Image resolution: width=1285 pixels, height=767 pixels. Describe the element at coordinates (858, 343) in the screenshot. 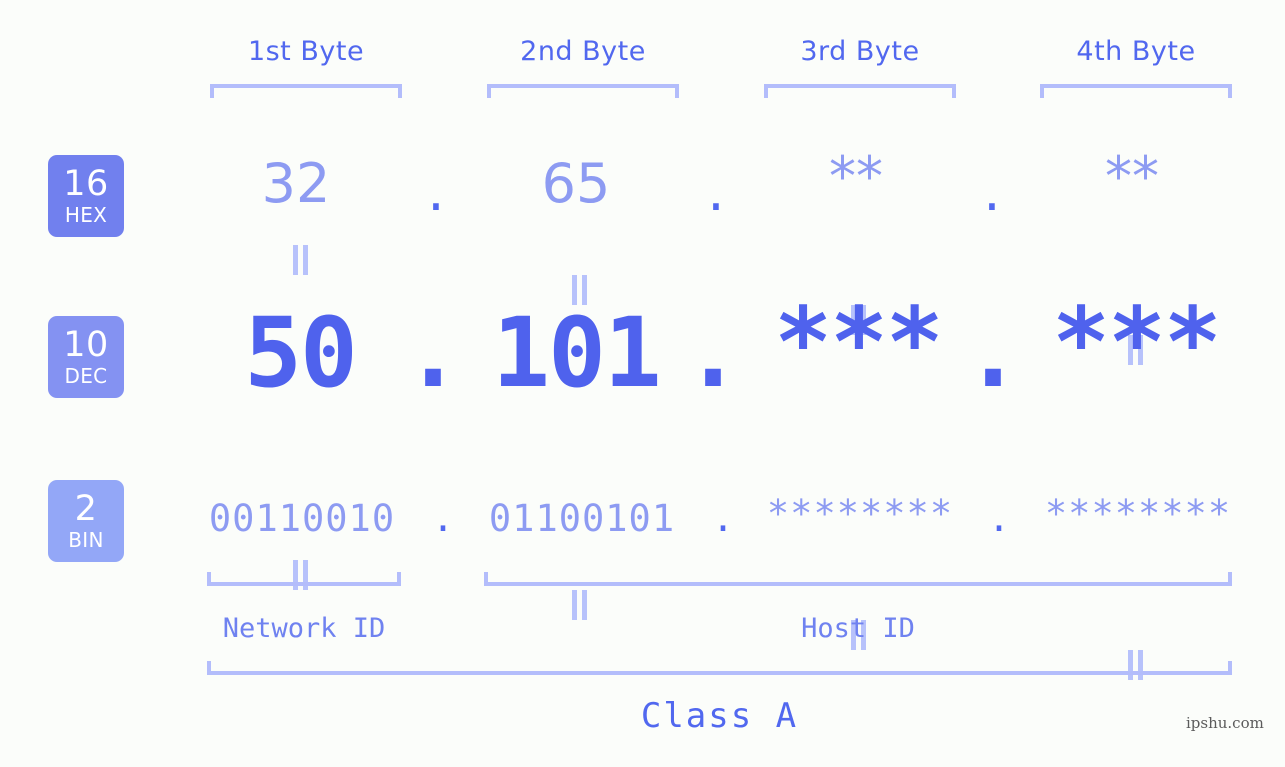

I see `dec-value-byte-3: ***` at that location.